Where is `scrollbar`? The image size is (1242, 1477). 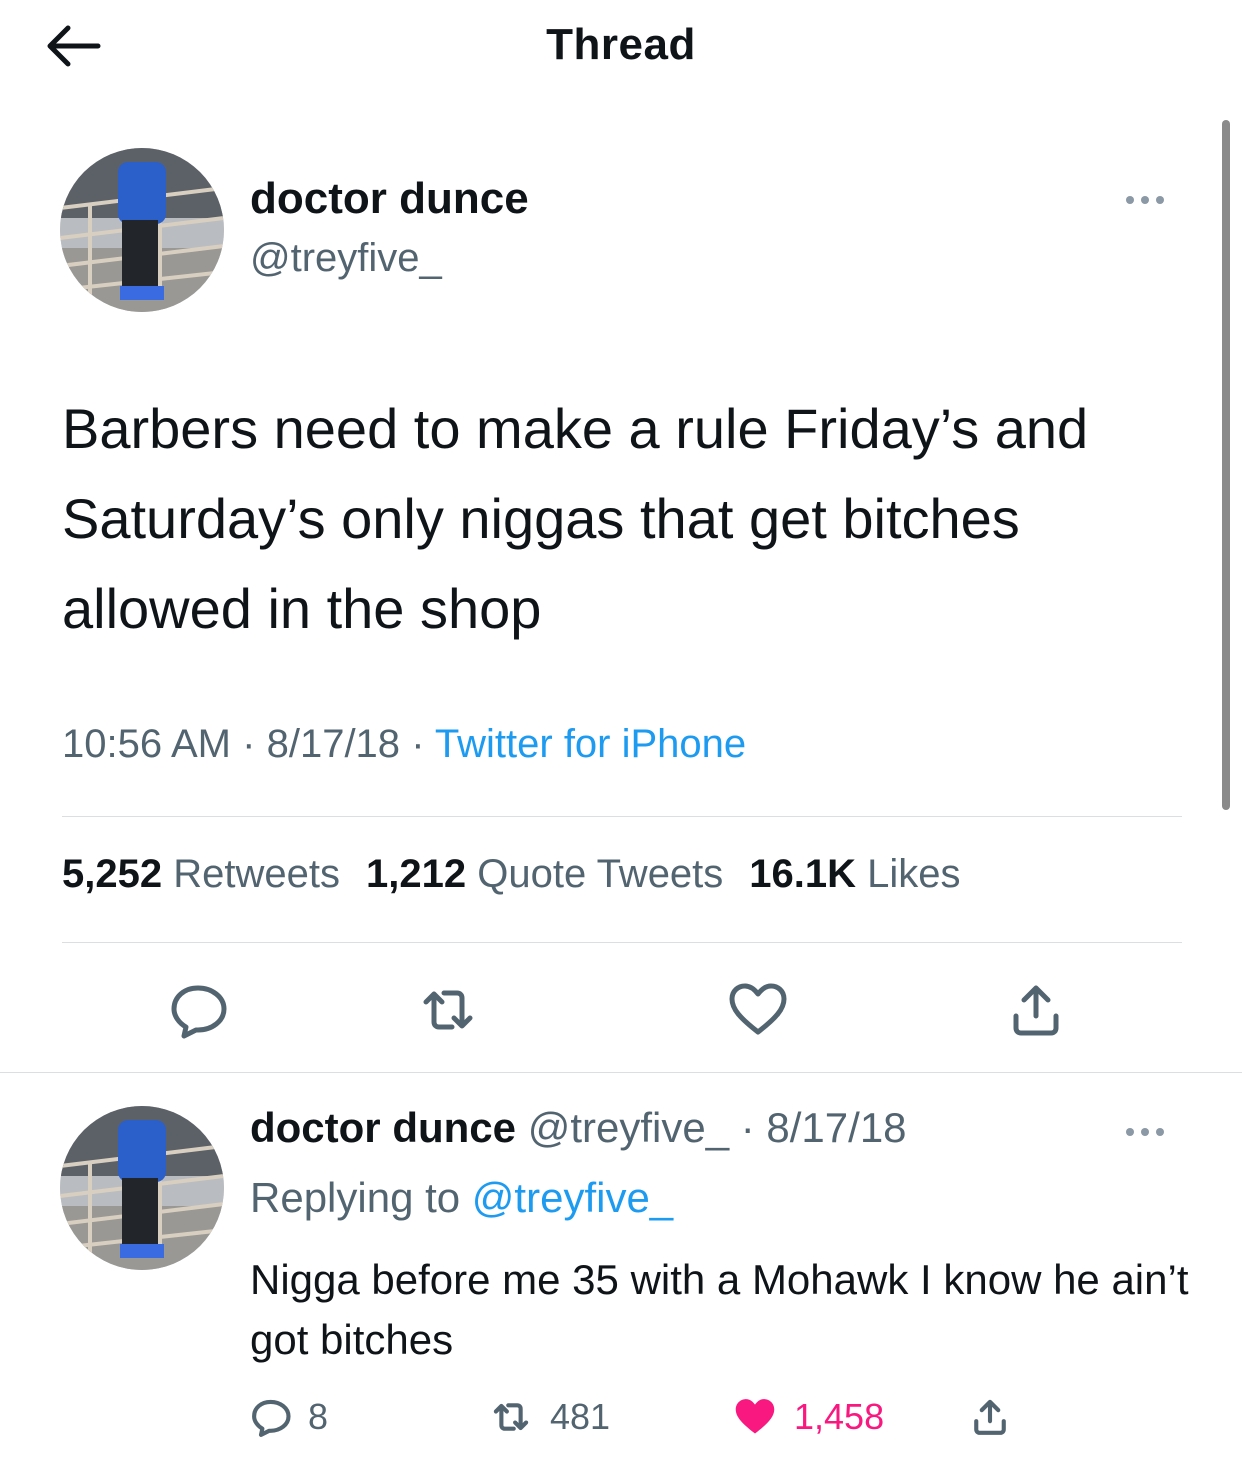
scrollbar is located at coordinates (1226, 465).